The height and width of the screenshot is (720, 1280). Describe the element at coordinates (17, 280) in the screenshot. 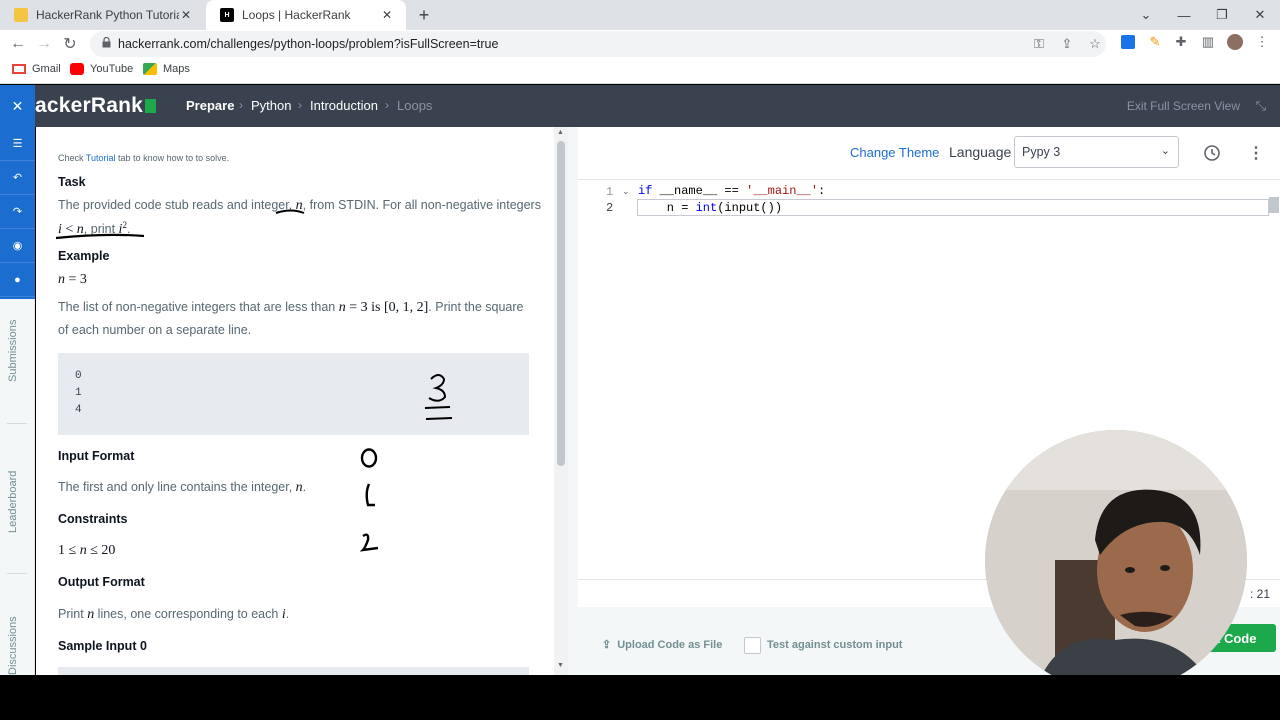

I see `record-icon: ●` at that location.